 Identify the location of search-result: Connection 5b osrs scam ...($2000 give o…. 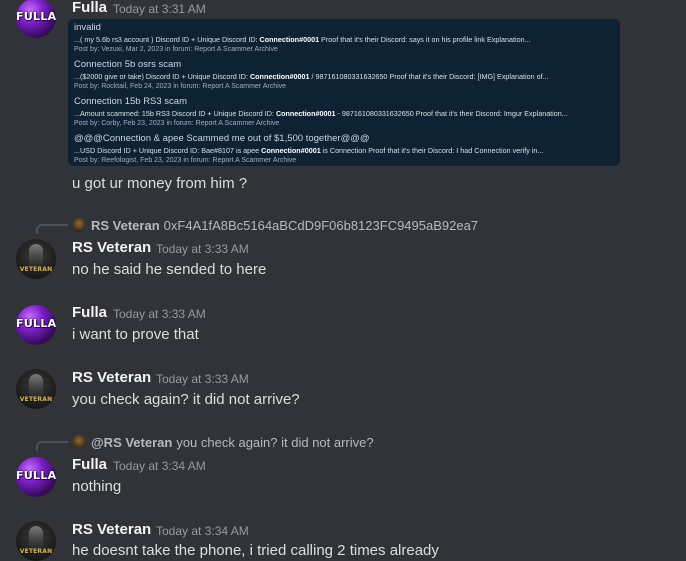
(344, 74).